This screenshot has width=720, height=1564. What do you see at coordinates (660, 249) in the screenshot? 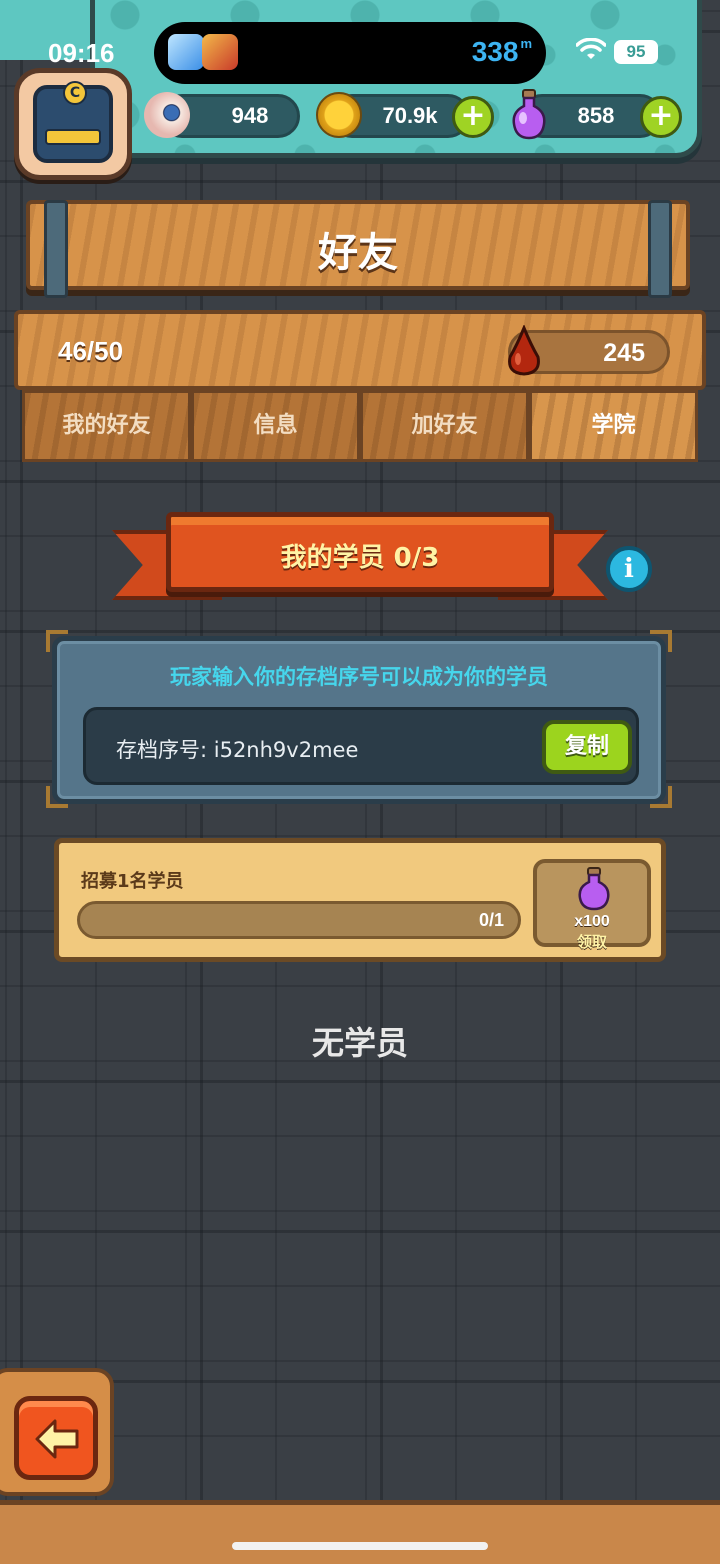
I see `right-bracket` at bounding box center [660, 249].